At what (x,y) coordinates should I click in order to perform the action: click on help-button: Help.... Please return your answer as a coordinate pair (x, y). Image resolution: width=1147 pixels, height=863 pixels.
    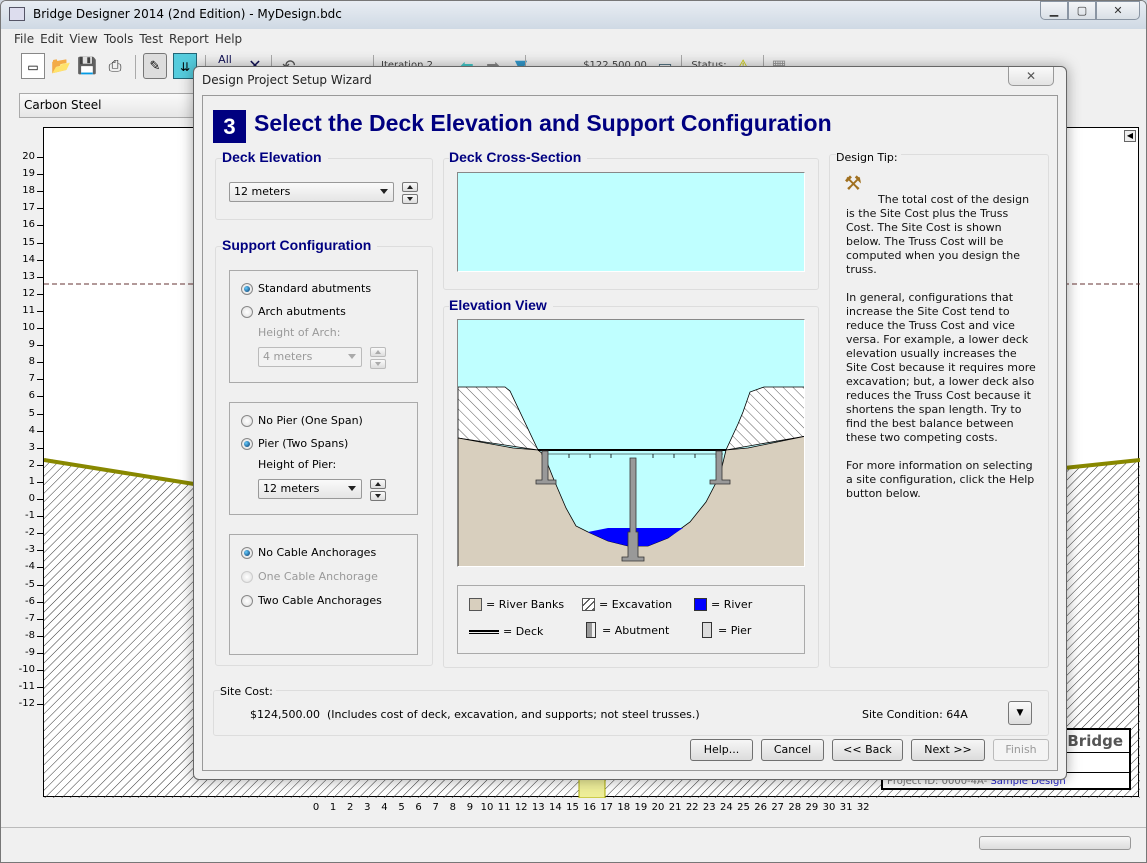
    Looking at the image, I should click on (721, 750).